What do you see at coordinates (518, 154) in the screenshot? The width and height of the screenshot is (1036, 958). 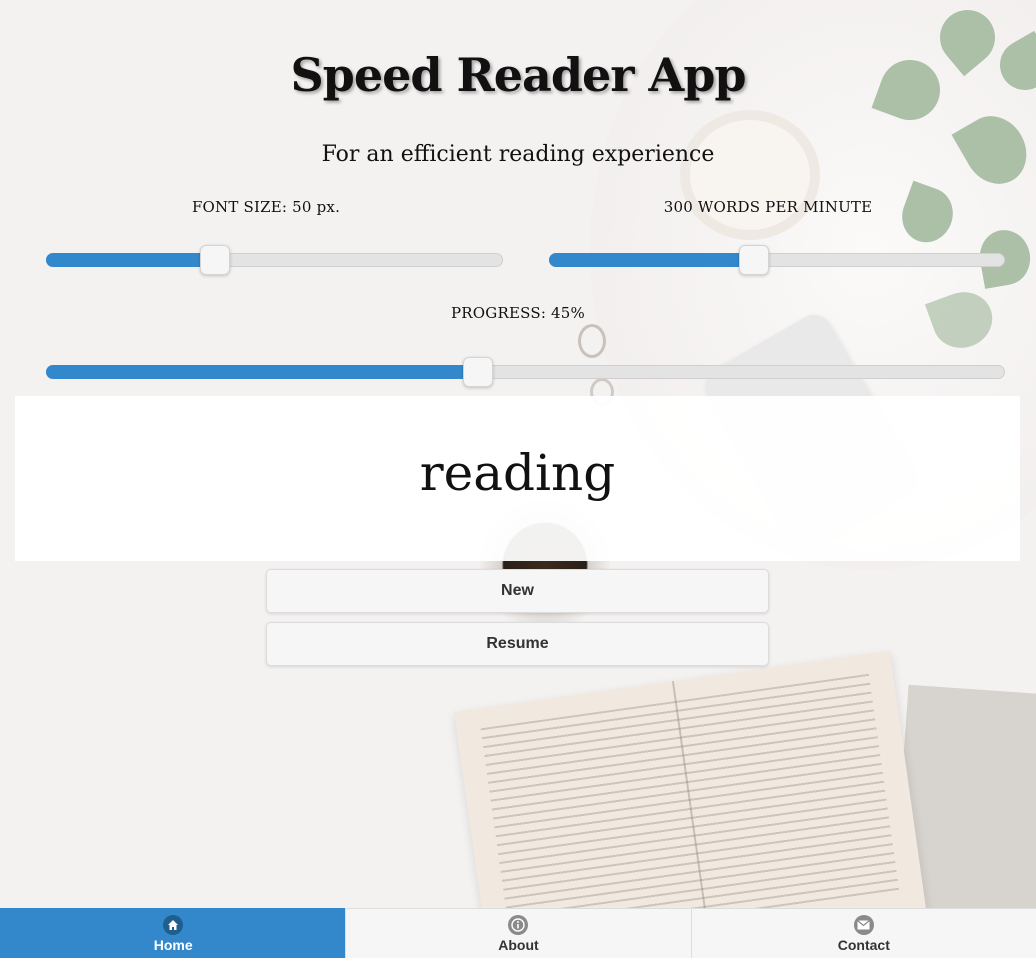 I see `page-subtitle: For an efficient reading experience` at bounding box center [518, 154].